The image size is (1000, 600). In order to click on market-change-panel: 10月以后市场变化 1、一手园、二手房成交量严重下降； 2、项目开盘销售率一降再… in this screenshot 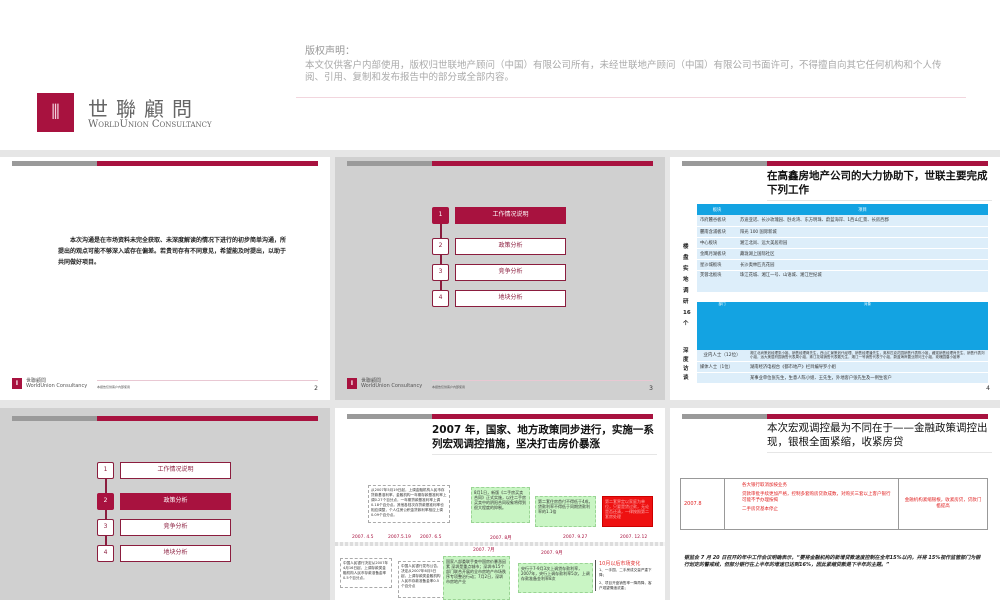, I will do `click(625, 575)`.